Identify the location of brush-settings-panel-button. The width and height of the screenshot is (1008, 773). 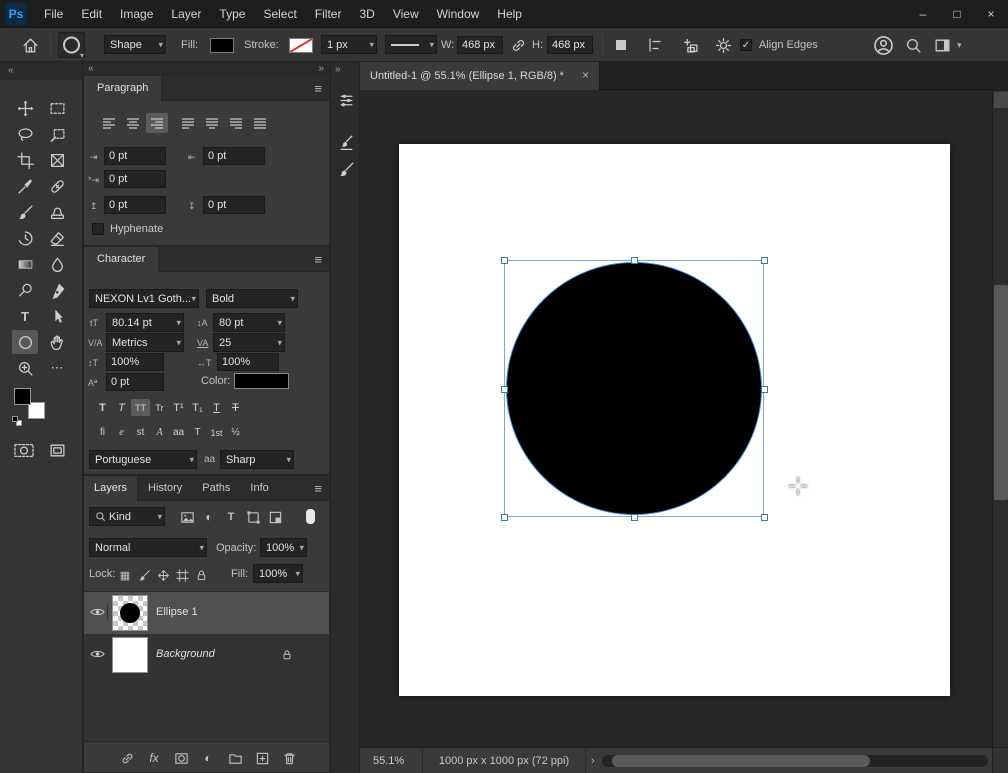
(346, 142).